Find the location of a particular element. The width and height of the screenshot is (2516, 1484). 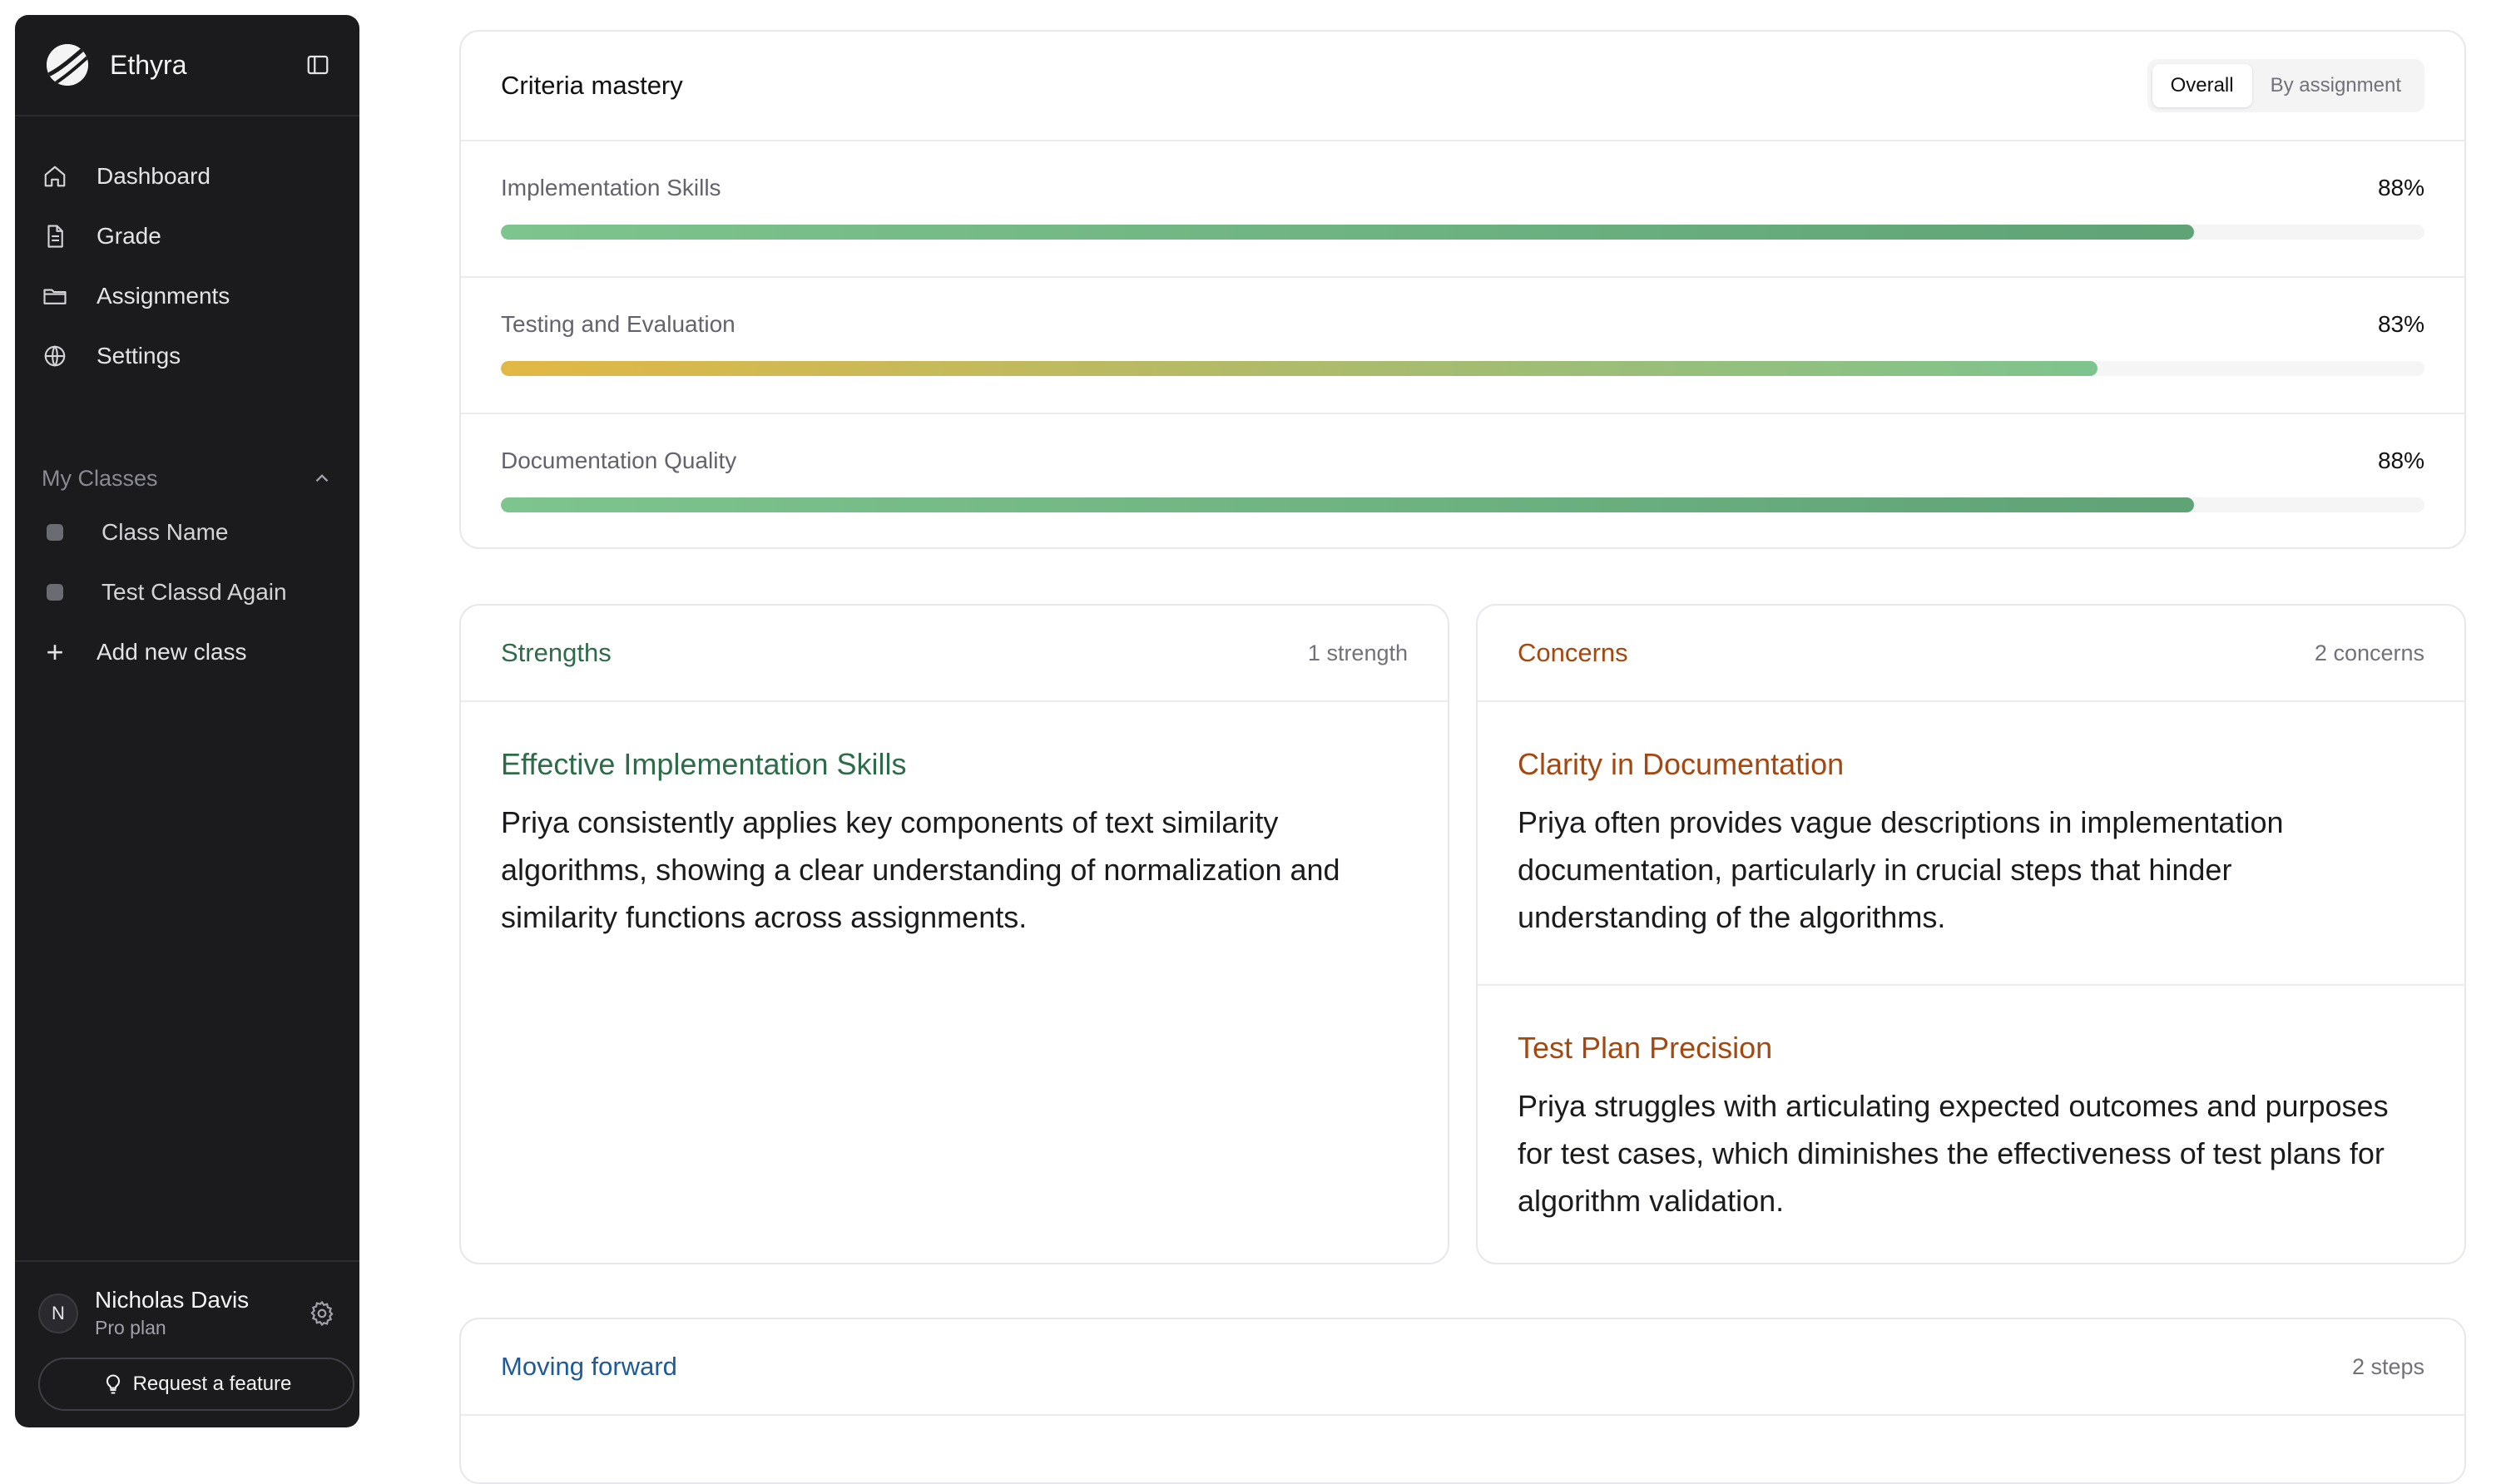

nav-item-grade: Grade is located at coordinates (187, 236).